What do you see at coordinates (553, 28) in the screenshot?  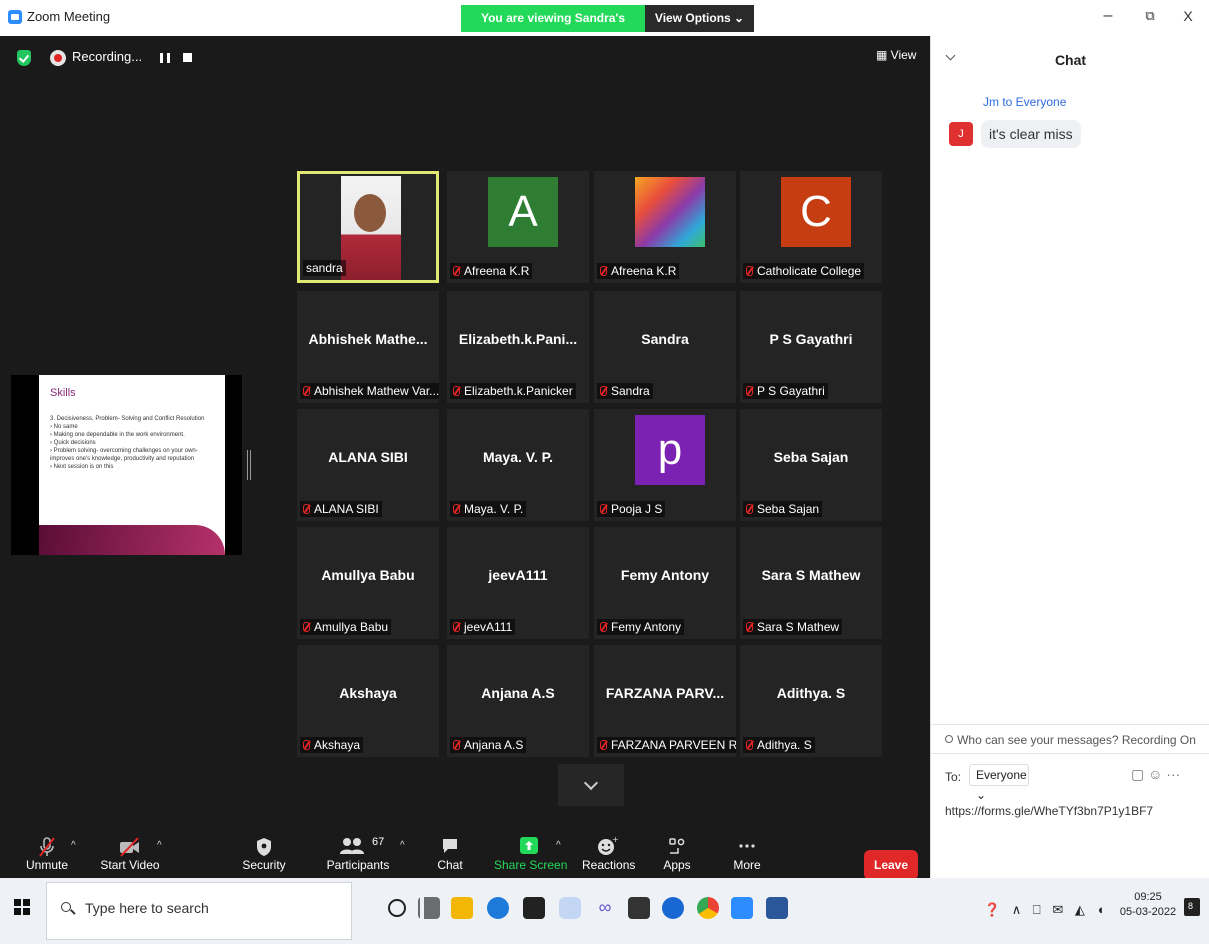 I see `viewing-screen-banner: You are viewing Sandra's screen` at bounding box center [553, 28].